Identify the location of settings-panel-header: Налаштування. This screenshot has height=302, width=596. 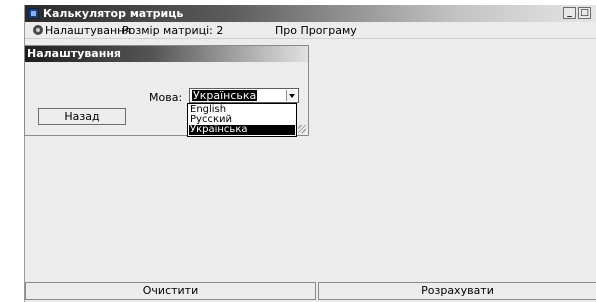
(166, 54).